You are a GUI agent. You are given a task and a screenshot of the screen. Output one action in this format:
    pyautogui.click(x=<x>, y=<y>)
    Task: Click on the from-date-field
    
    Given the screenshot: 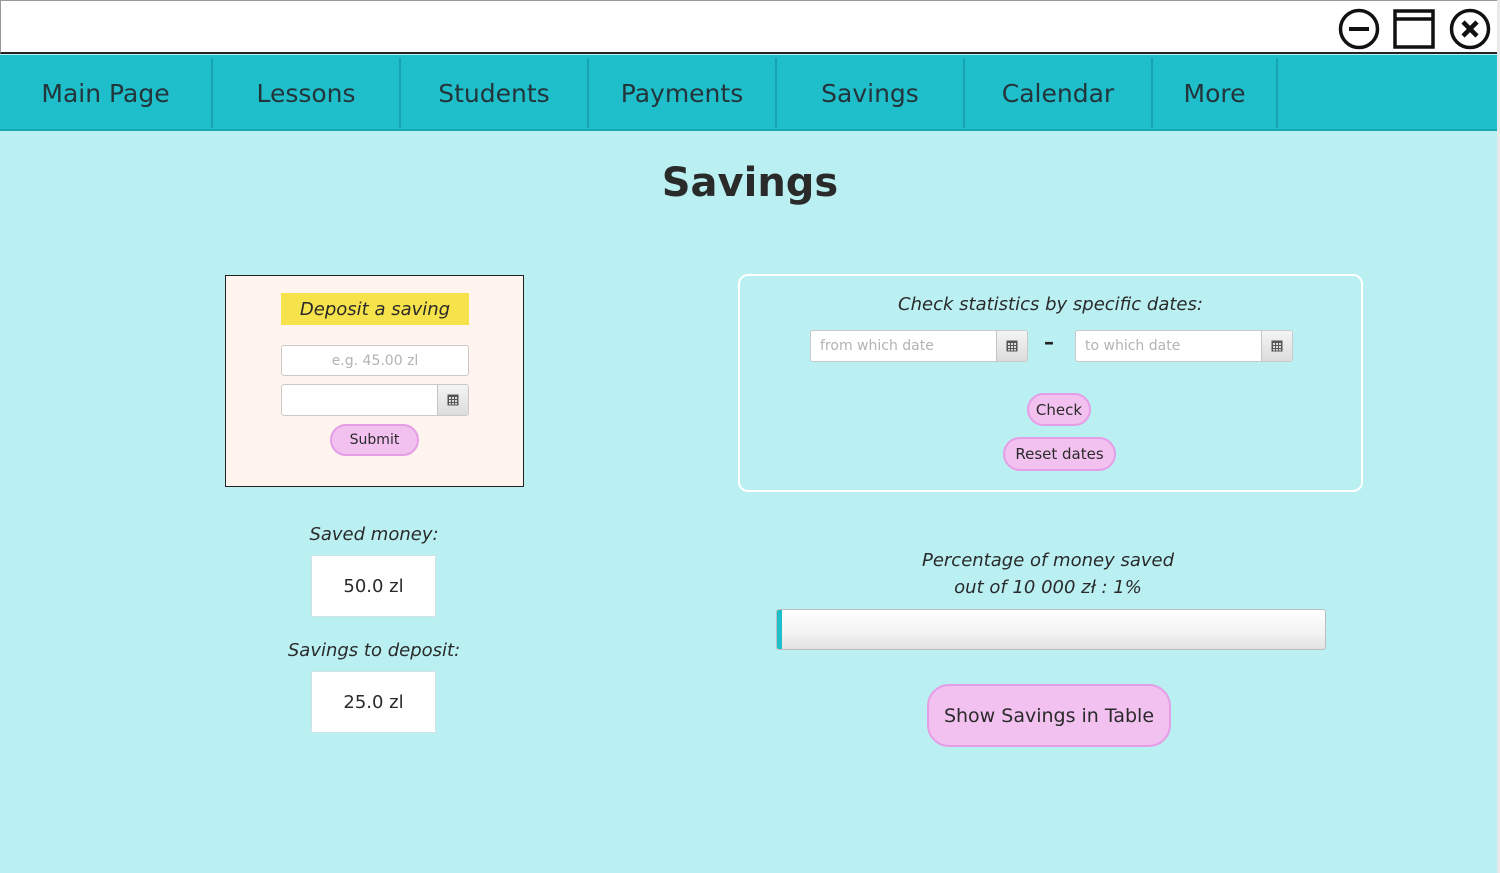 What is the action you would take?
    pyautogui.click(x=919, y=346)
    